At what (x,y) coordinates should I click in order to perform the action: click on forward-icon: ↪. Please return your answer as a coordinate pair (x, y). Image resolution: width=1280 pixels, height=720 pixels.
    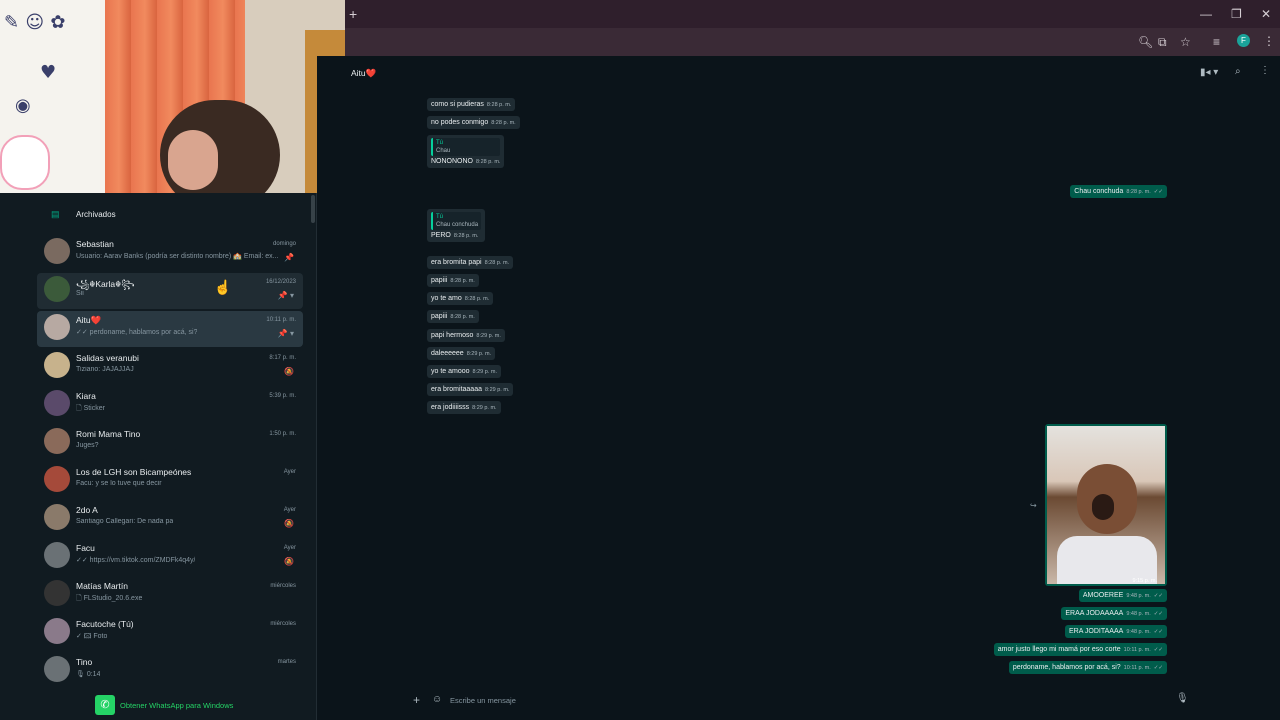
    Looking at the image, I should click on (1033, 505).